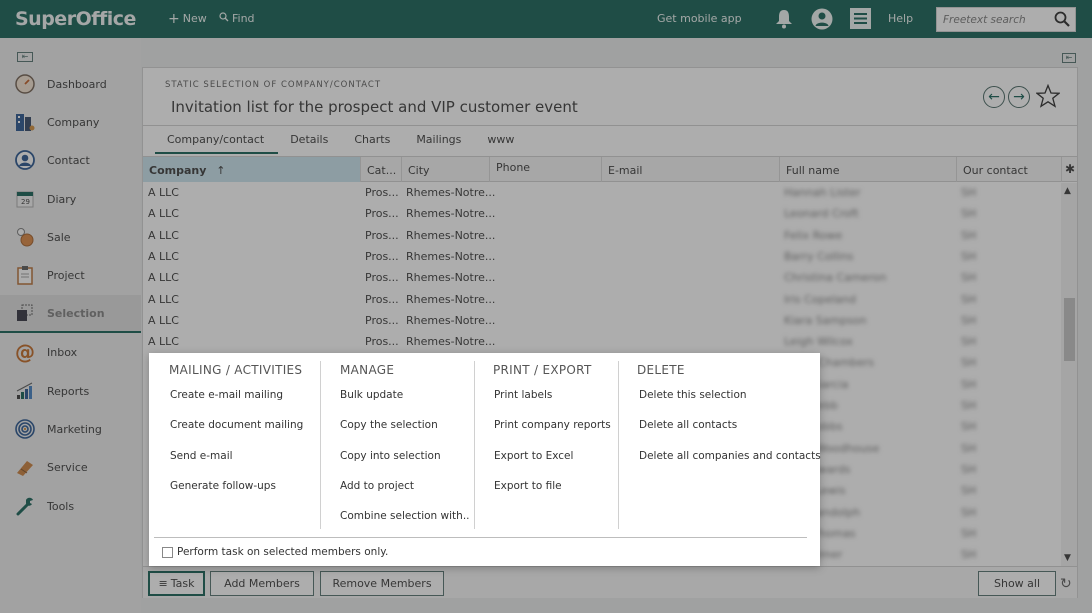 This screenshot has width=1092, height=613. I want to click on task-copy-into-selection: Copy into selection, so click(390, 456).